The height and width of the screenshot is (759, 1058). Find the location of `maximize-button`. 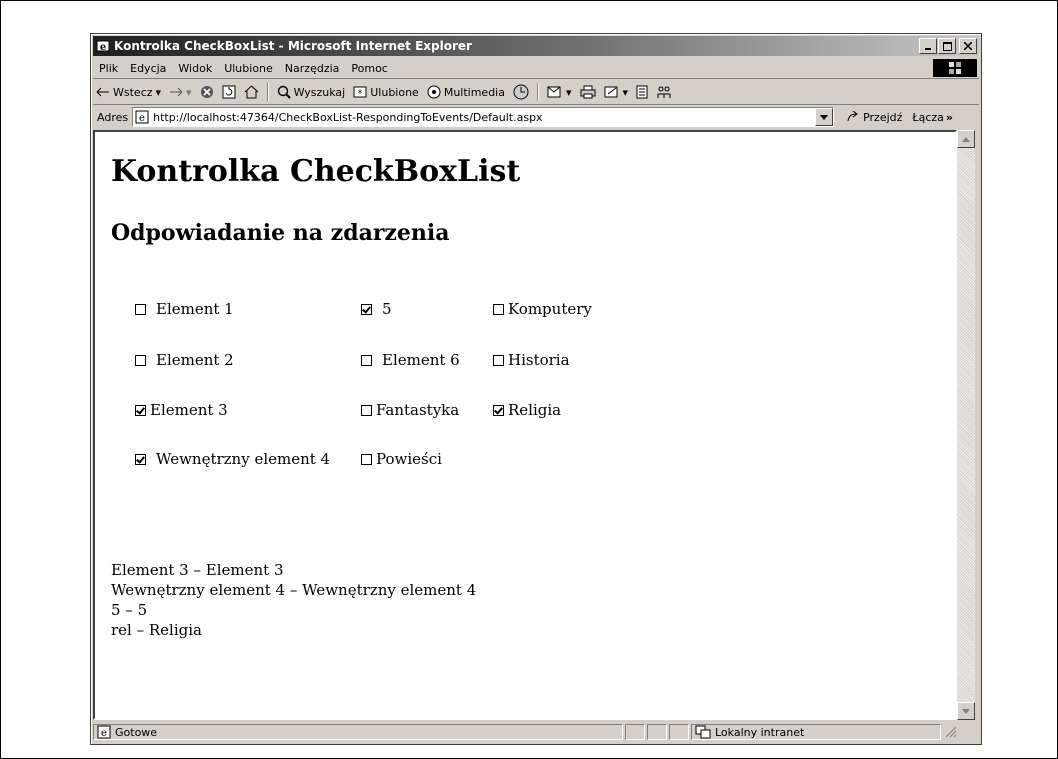

maximize-button is located at coordinates (947, 46).